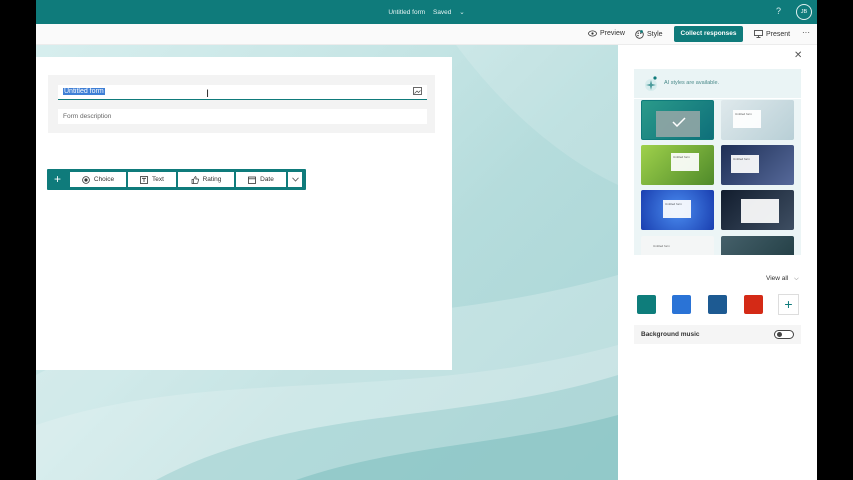 The height and width of the screenshot is (480, 853). I want to click on chevron-down-icon, so click(295, 179).